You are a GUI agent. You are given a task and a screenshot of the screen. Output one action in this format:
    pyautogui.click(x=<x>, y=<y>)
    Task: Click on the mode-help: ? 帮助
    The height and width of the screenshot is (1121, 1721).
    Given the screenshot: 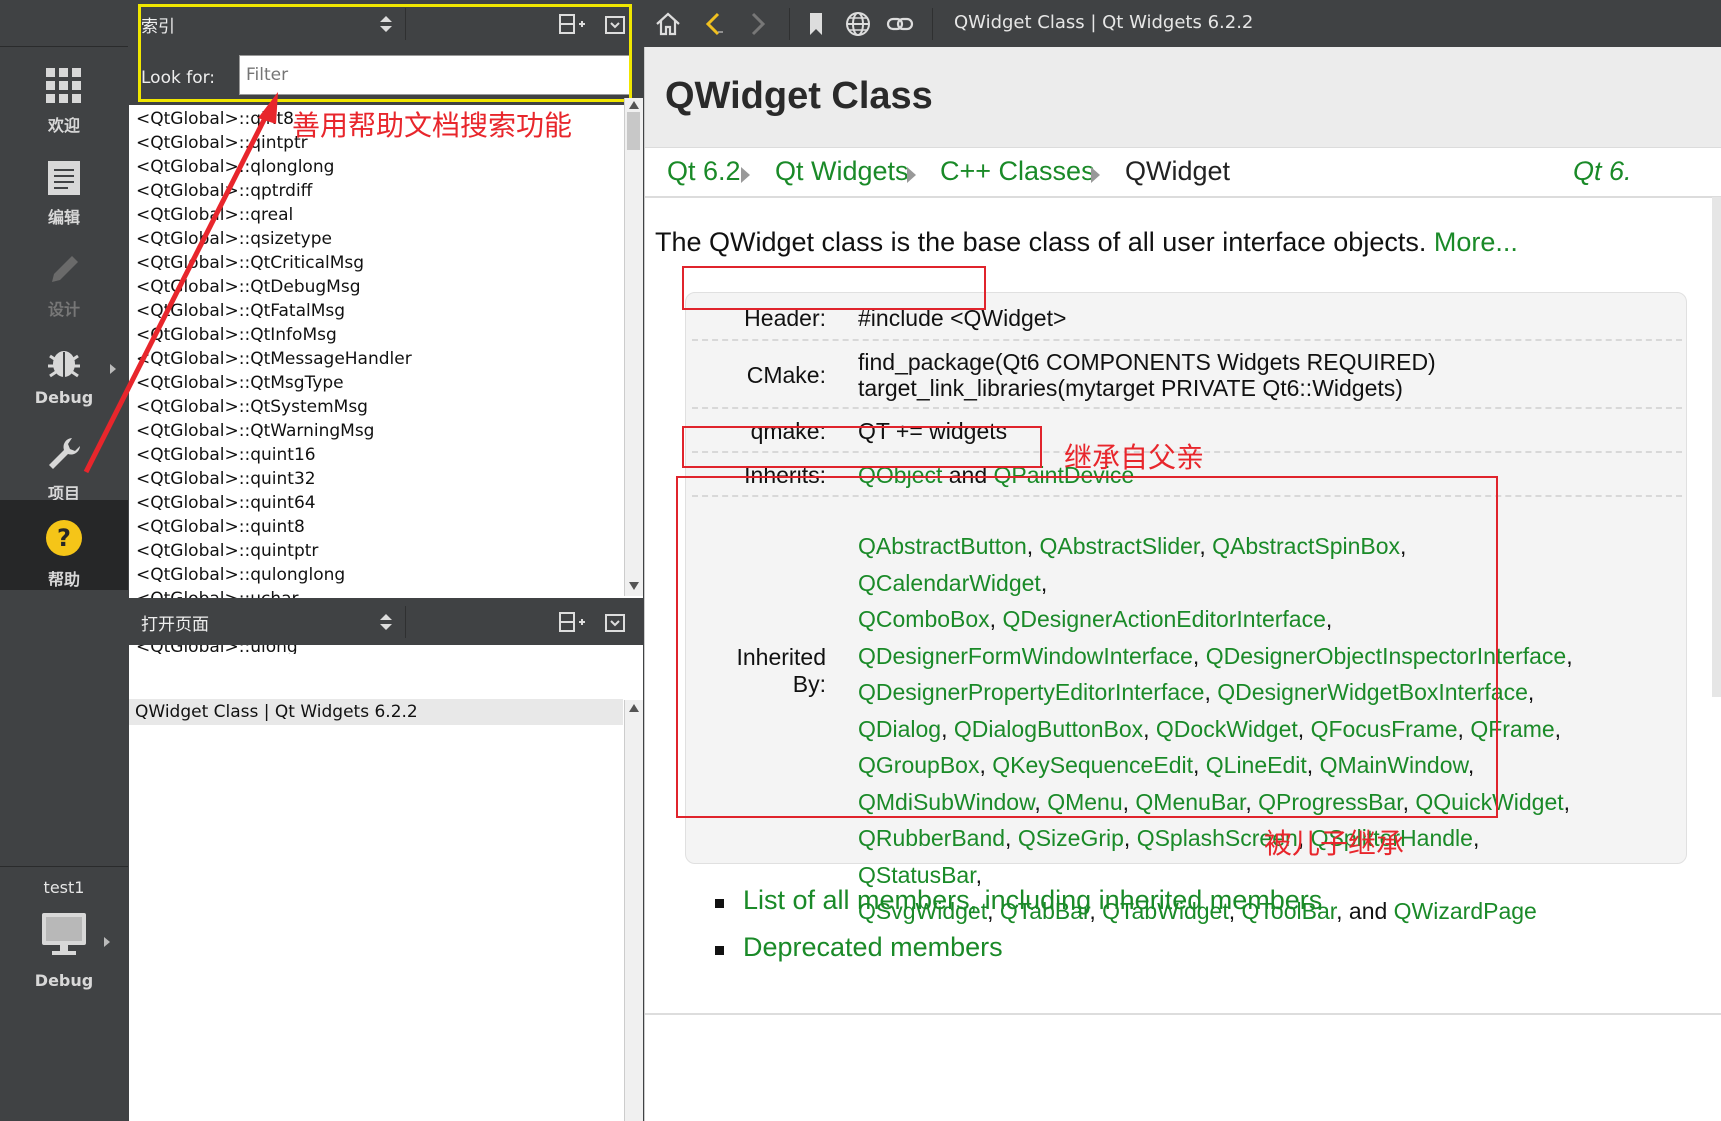 What is the action you would take?
    pyautogui.click(x=64, y=545)
    